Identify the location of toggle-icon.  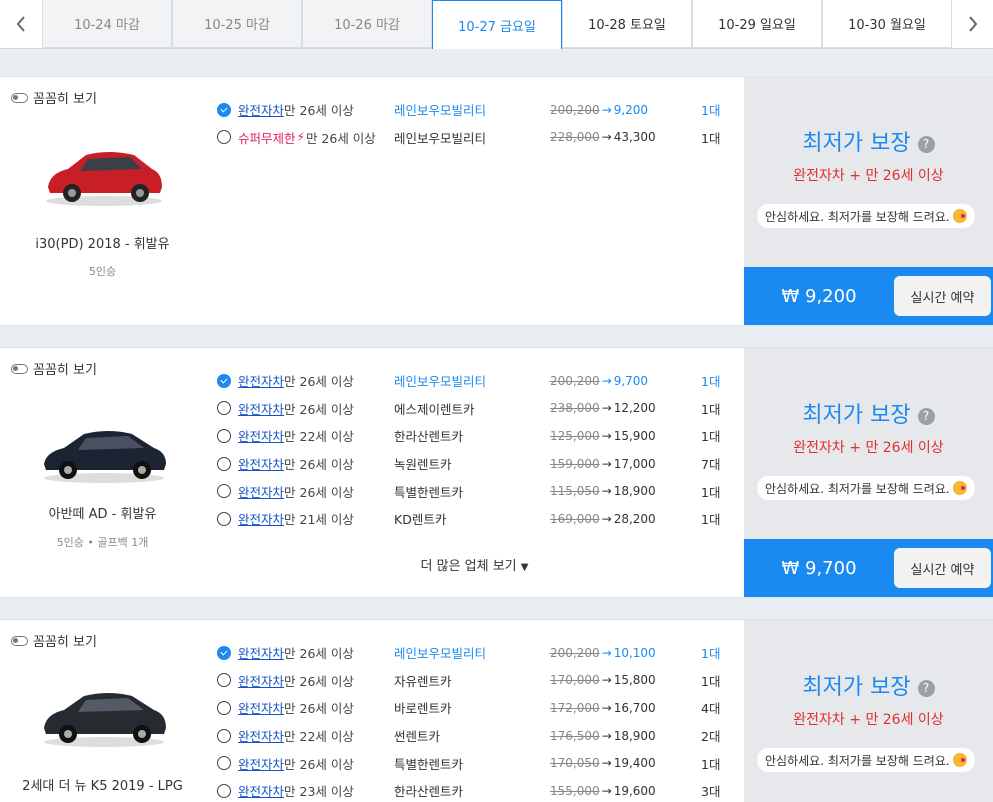
(19, 640).